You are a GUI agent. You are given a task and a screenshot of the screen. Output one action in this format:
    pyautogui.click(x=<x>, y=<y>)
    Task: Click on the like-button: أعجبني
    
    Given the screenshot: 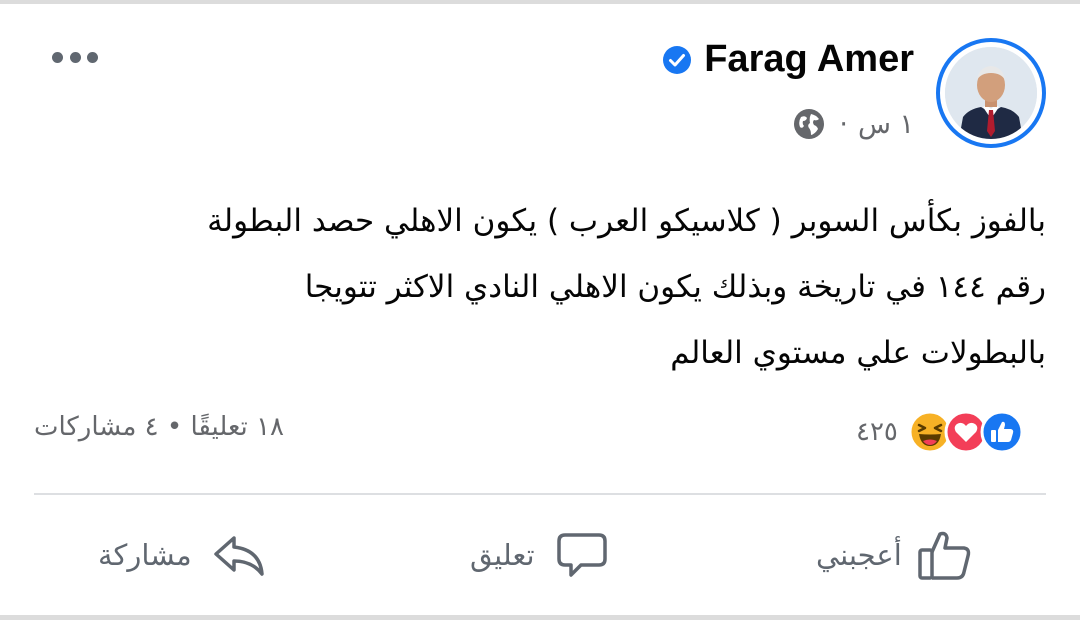 What is the action you would take?
    pyautogui.click(x=895, y=555)
    